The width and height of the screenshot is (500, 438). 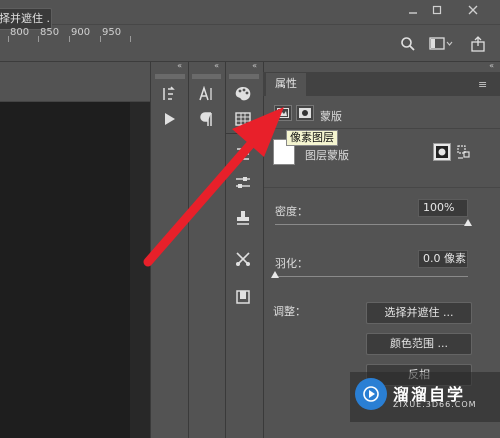 I want to click on density-slider-track, so click(x=371, y=224).